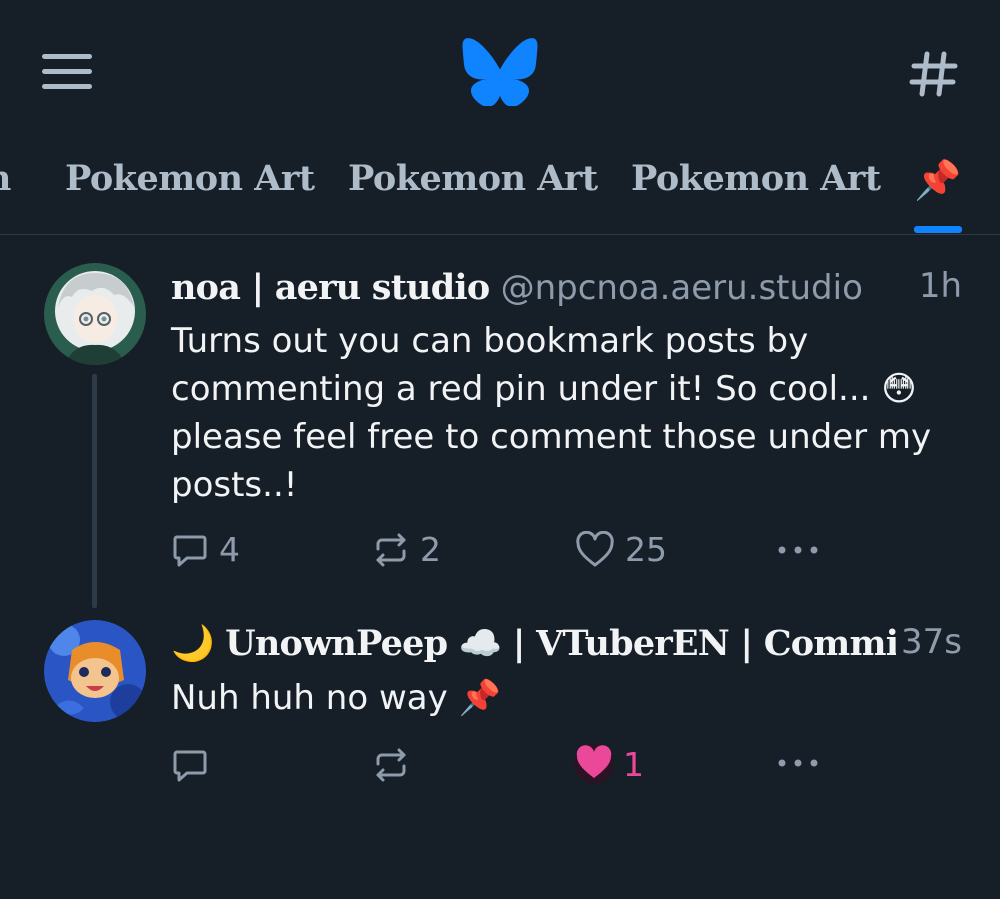 The image size is (1000, 899). Describe the element at coordinates (595, 548) in the screenshot. I see `heart-icon` at that location.